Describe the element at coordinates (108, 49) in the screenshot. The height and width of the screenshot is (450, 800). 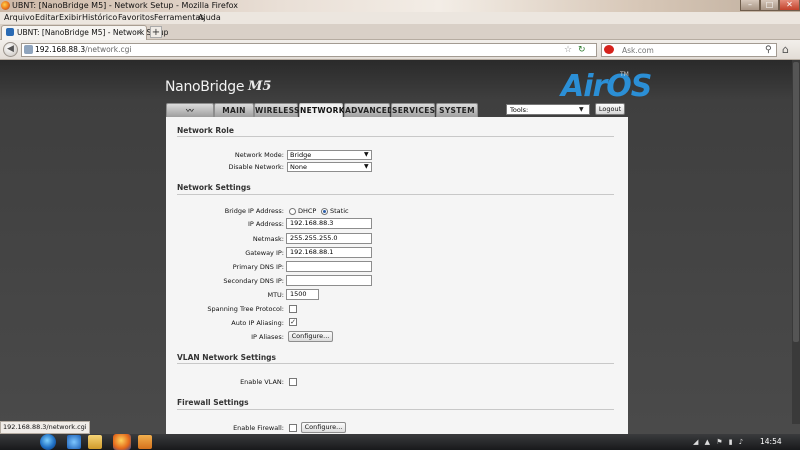
I see `url-path: /network.cgi` at that location.